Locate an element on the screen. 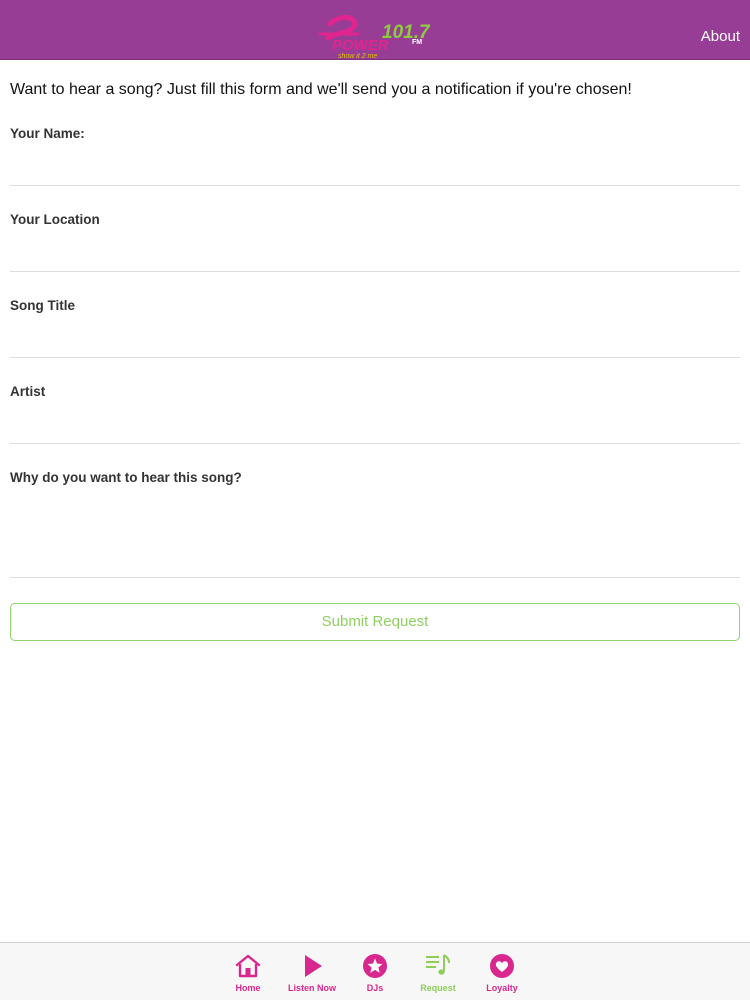 The image size is (750, 1000). top-bar: POWER 101.7 FM show it 2 me About is located at coordinates (375, 30).